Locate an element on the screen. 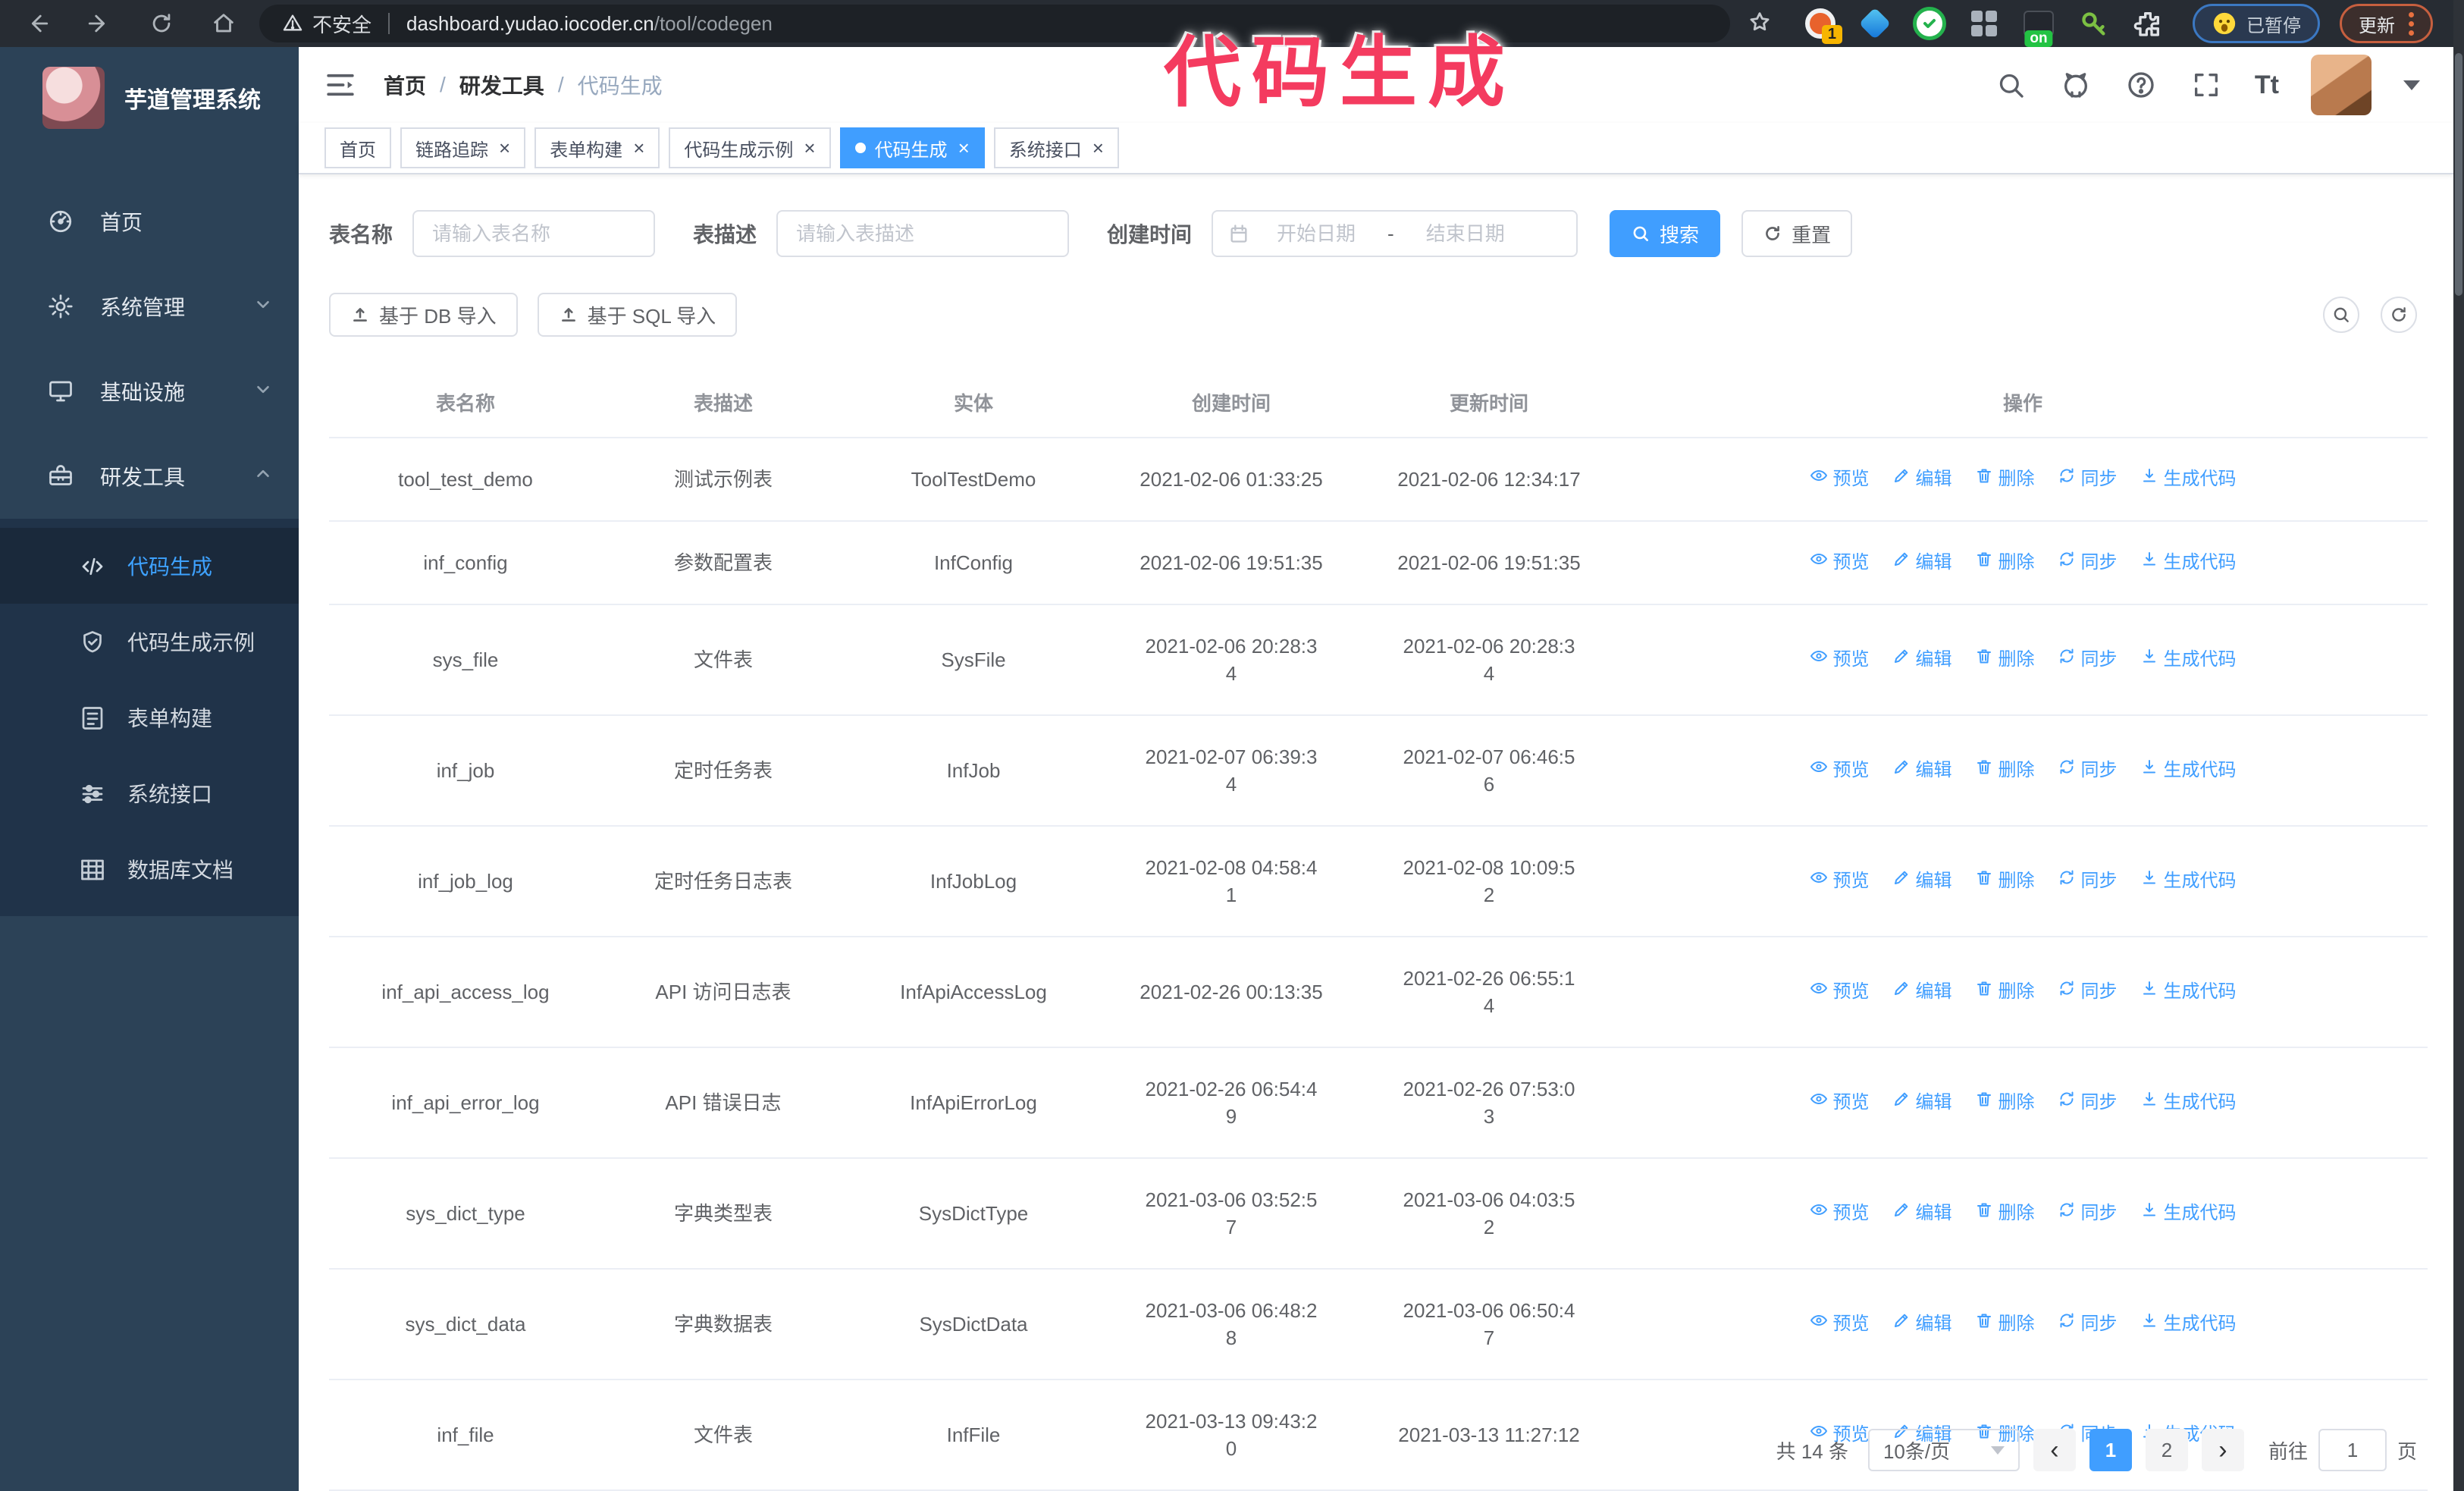 This screenshot has height=1491, width=2464. forward-icon is located at coordinates (100, 23).